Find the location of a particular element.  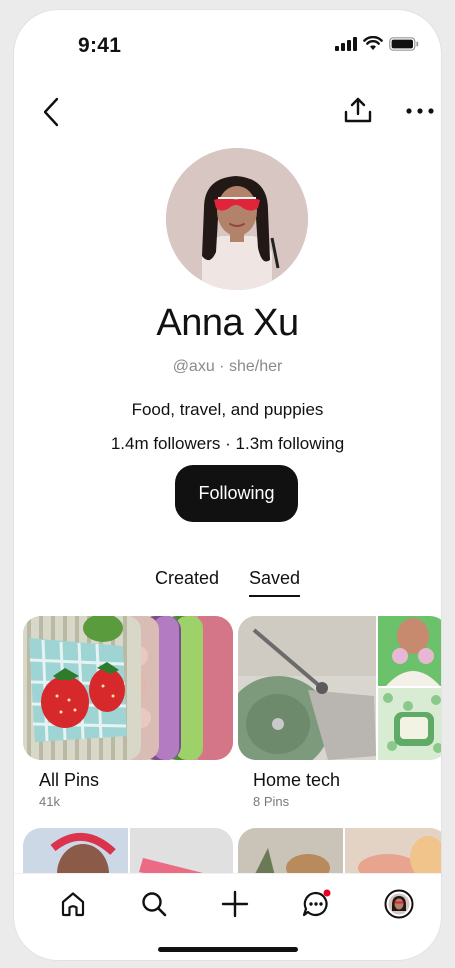

bottom-navigation is located at coordinates (227, 916).